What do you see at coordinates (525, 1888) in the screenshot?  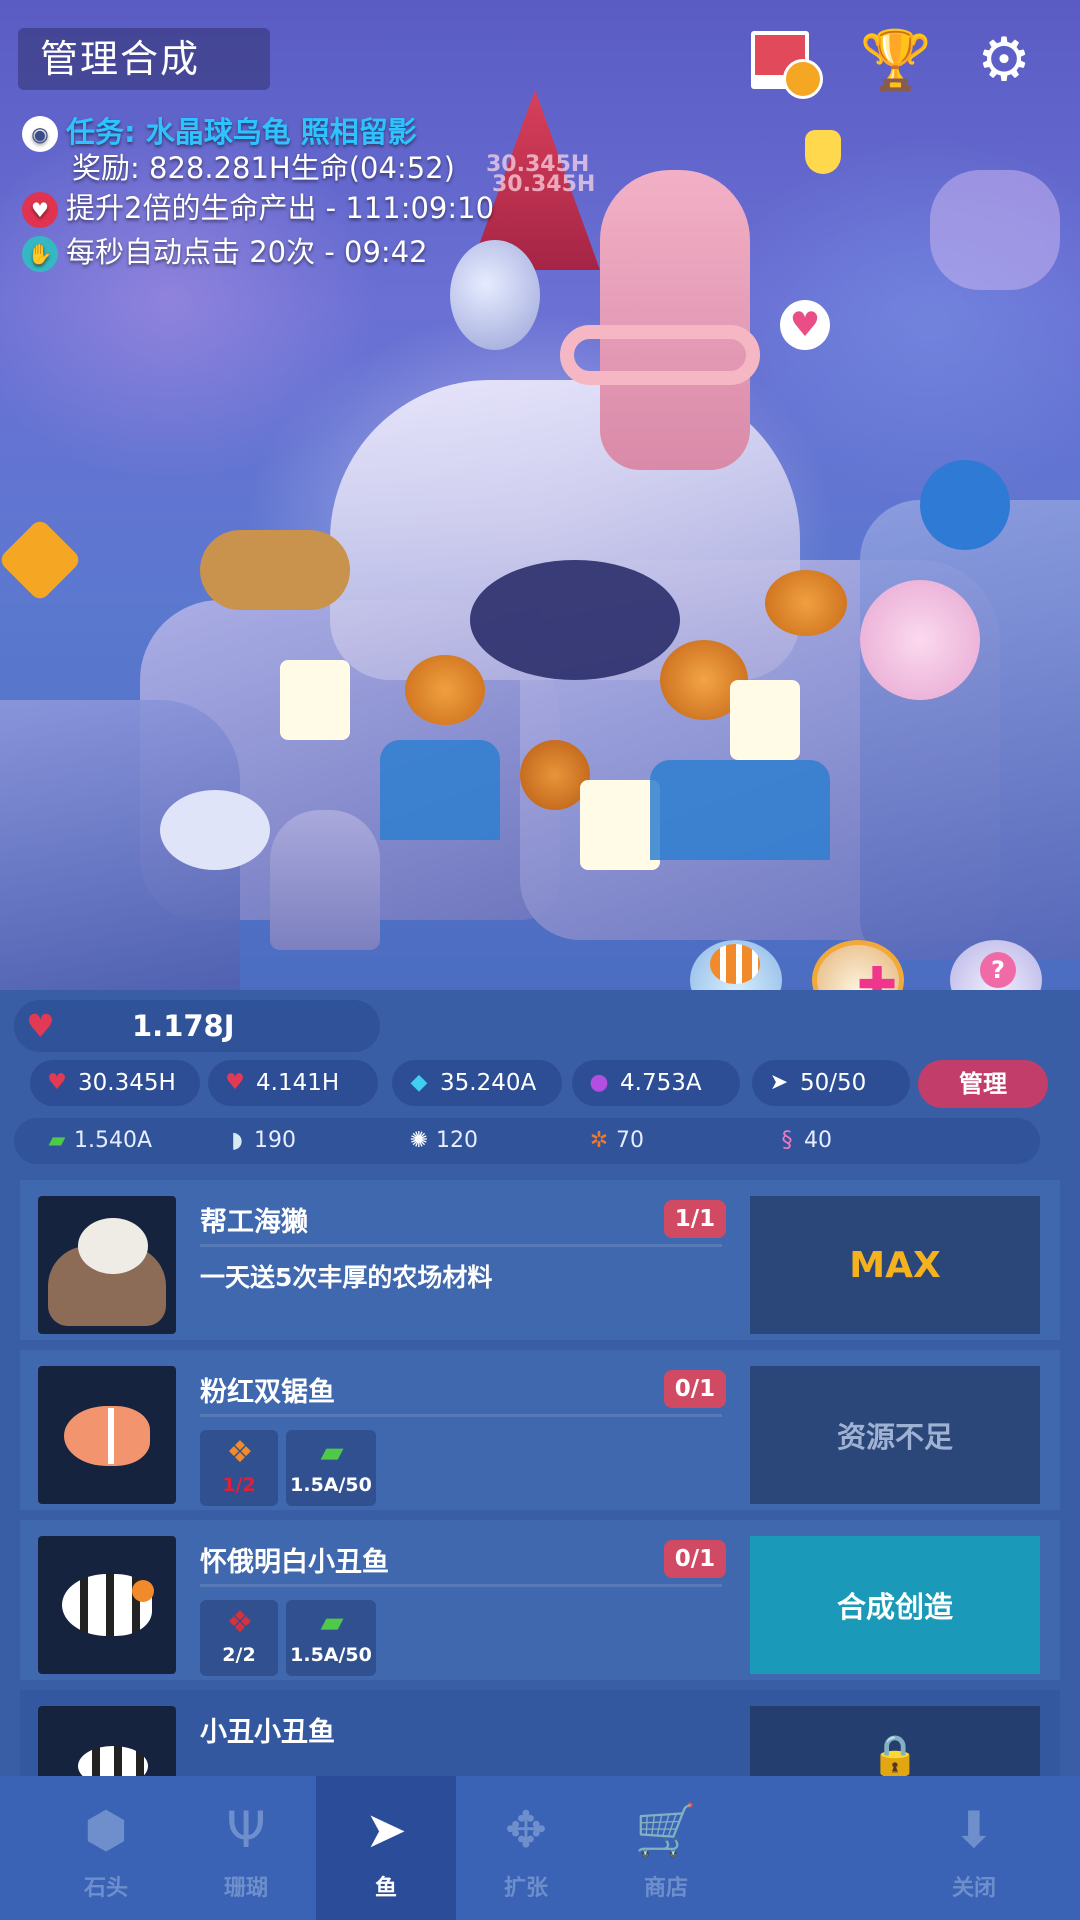 I see `tab-label: 扩张` at bounding box center [525, 1888].